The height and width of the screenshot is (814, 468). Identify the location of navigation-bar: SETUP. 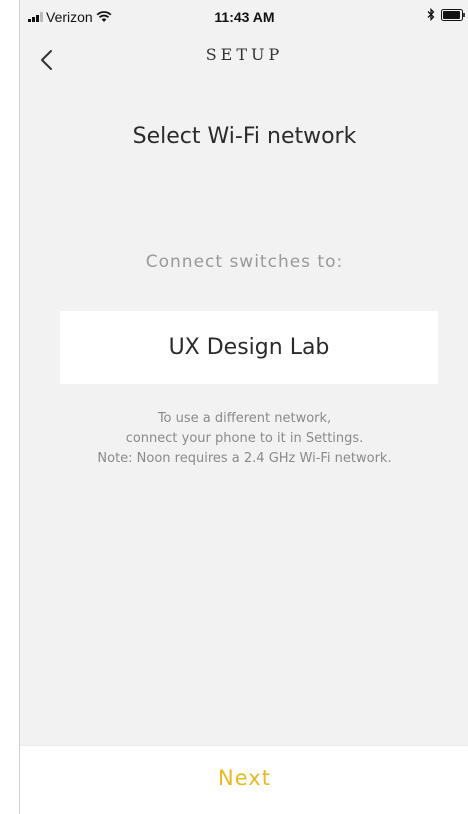
(244, 60).